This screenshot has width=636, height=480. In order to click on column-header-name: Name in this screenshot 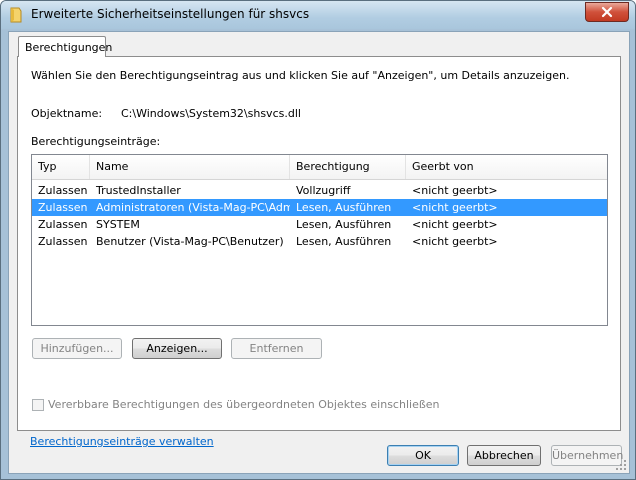, I will do `click(190, 167)`.